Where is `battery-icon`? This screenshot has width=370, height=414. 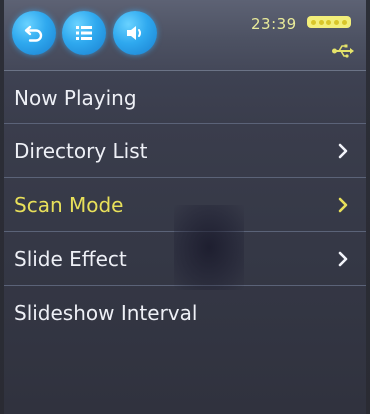
battery-icon is located at coordinates (329, 22).